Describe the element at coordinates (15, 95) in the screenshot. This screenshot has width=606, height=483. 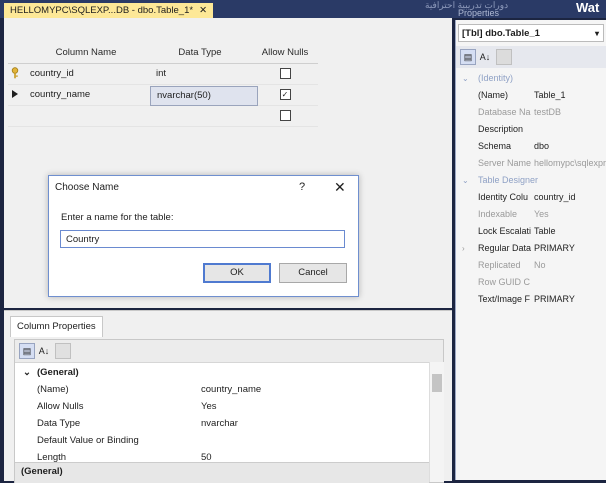
I see `current-row-arrow-icon` at that location.